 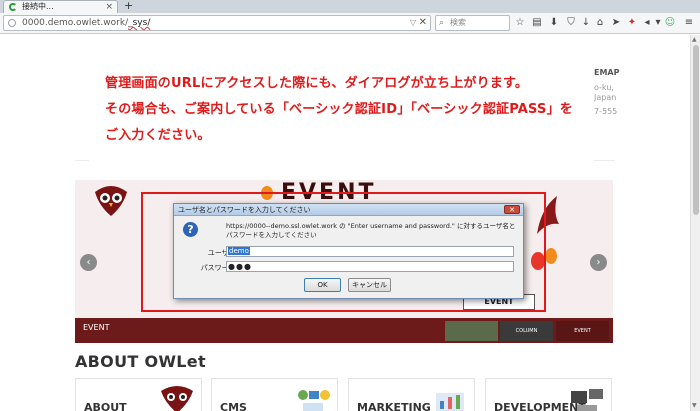 I want to click on dialog-titlebar: ユーザ名とパスワードを入力してください ✕, so click(x=348, y=210).